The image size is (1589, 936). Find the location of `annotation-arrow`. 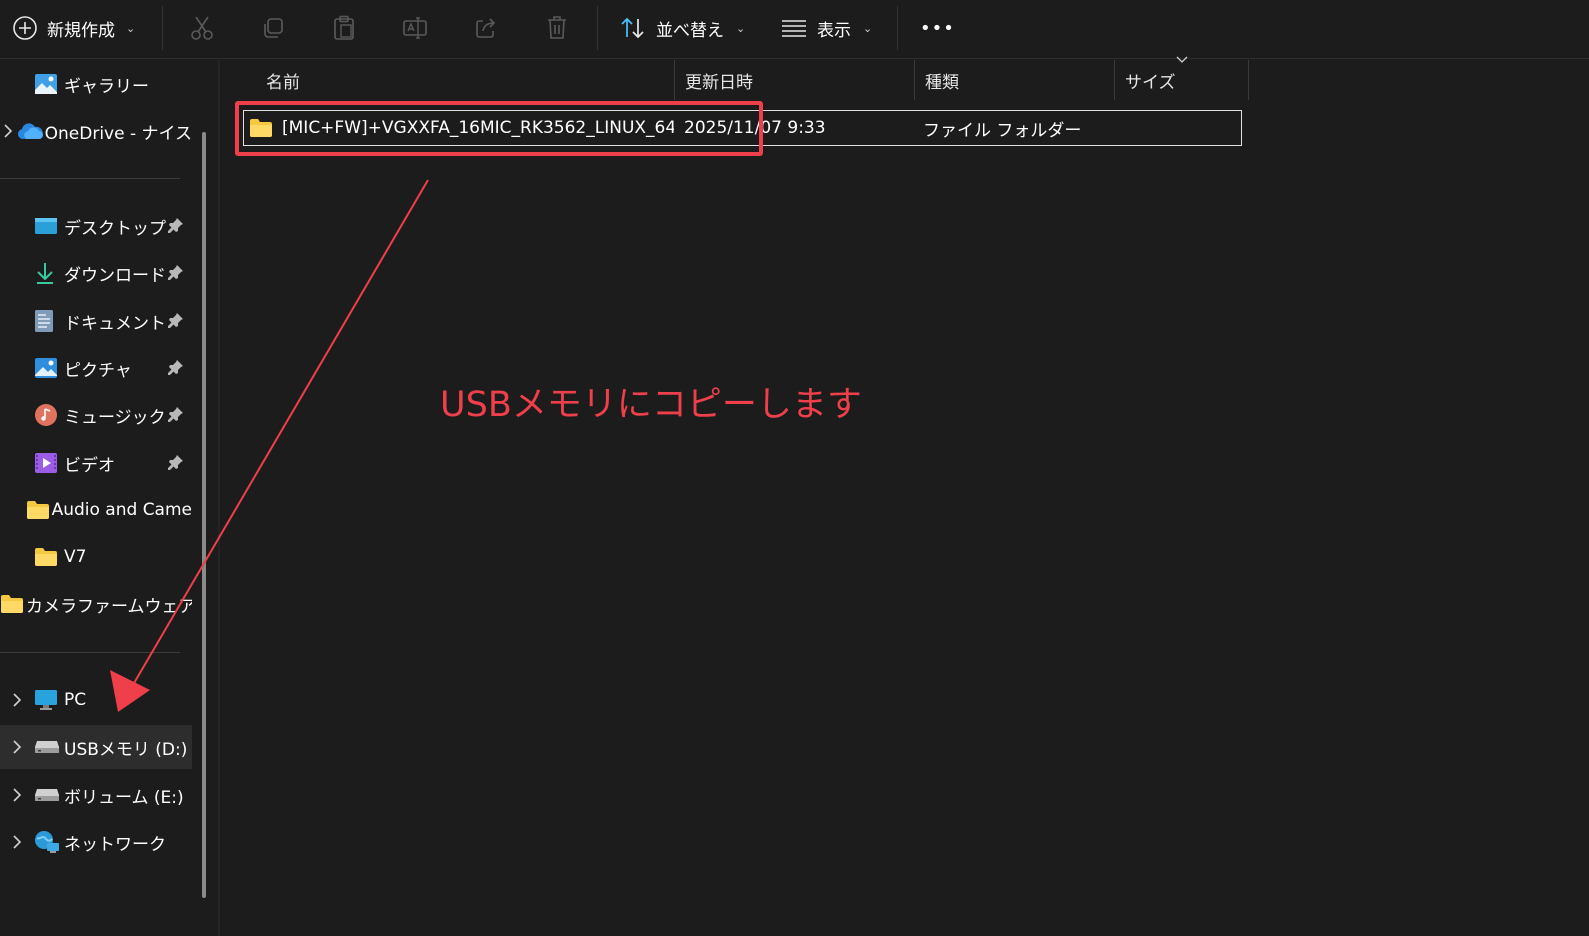

annotation-arrow is located at coordinates (269, 445).